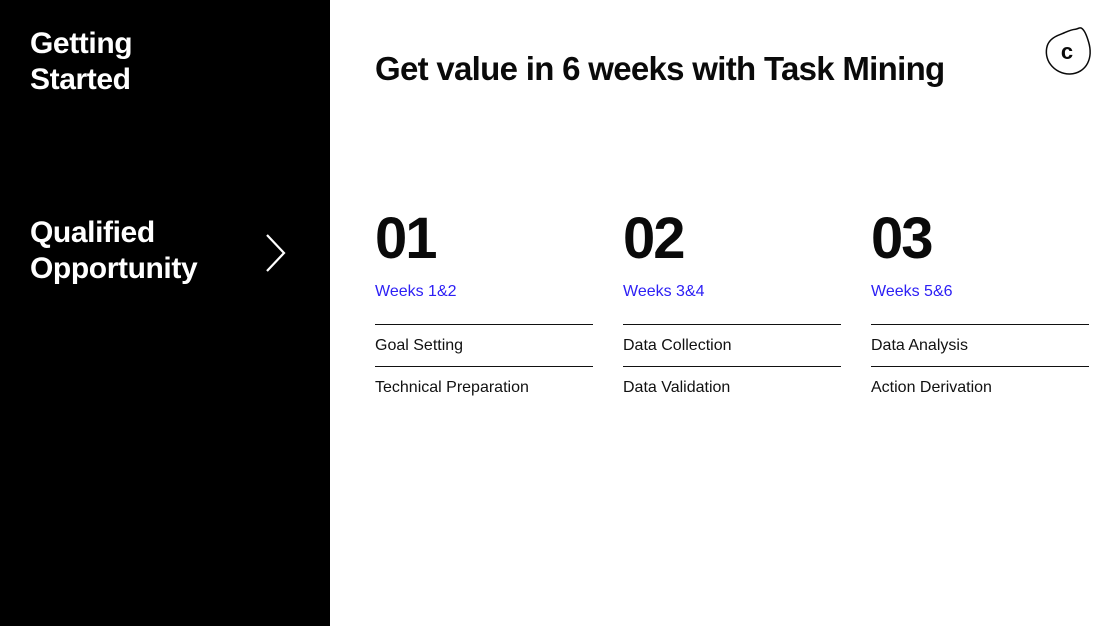 The width and height of the screenshot is (1120, 626). What do you see at coordinates (654, 238) in the screenshot?
I see `column-number: 02` at bounding box center [654, 238].